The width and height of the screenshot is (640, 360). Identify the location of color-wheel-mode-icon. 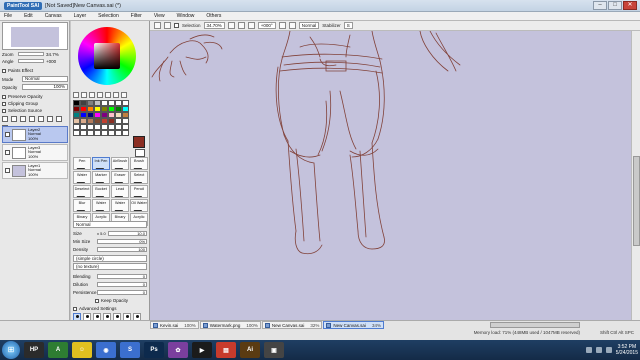
(76, 95).